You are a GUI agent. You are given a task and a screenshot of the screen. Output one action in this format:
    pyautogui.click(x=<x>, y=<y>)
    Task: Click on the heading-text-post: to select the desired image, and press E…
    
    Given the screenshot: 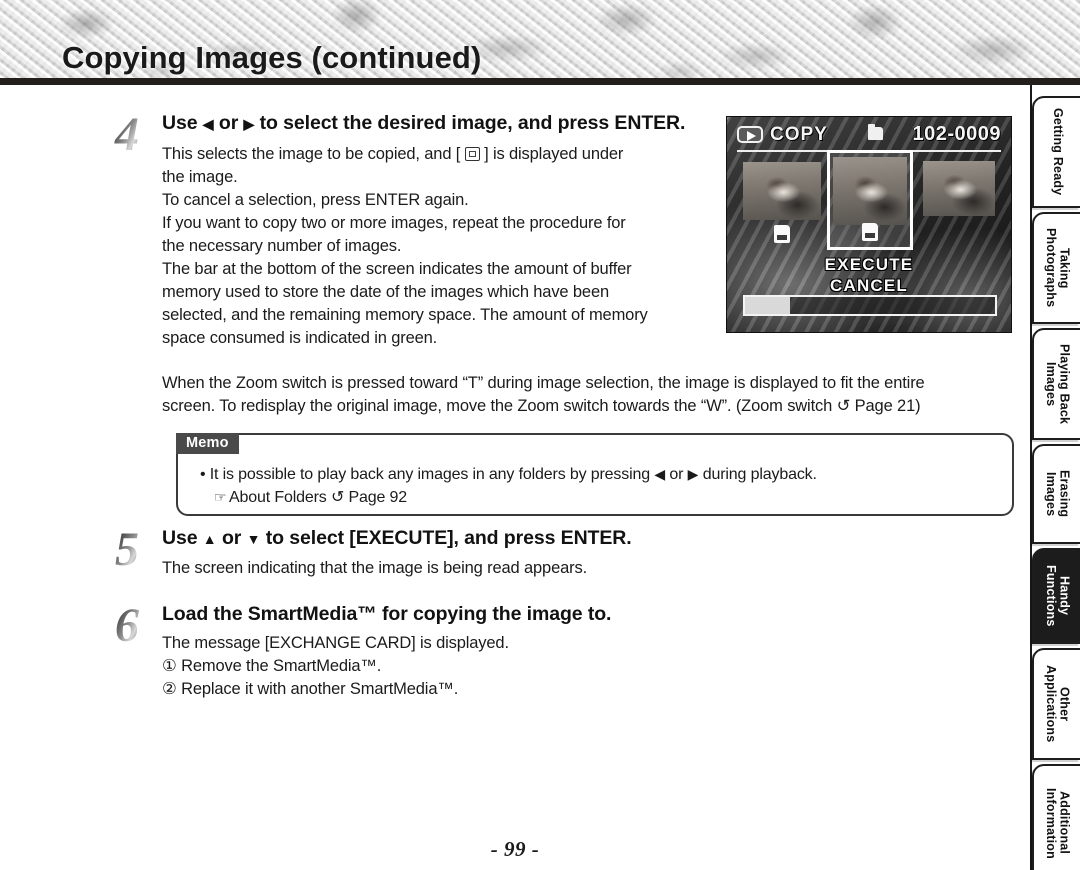 What is the action you would take?
    pyautogui.click(x=470, y=123)
    